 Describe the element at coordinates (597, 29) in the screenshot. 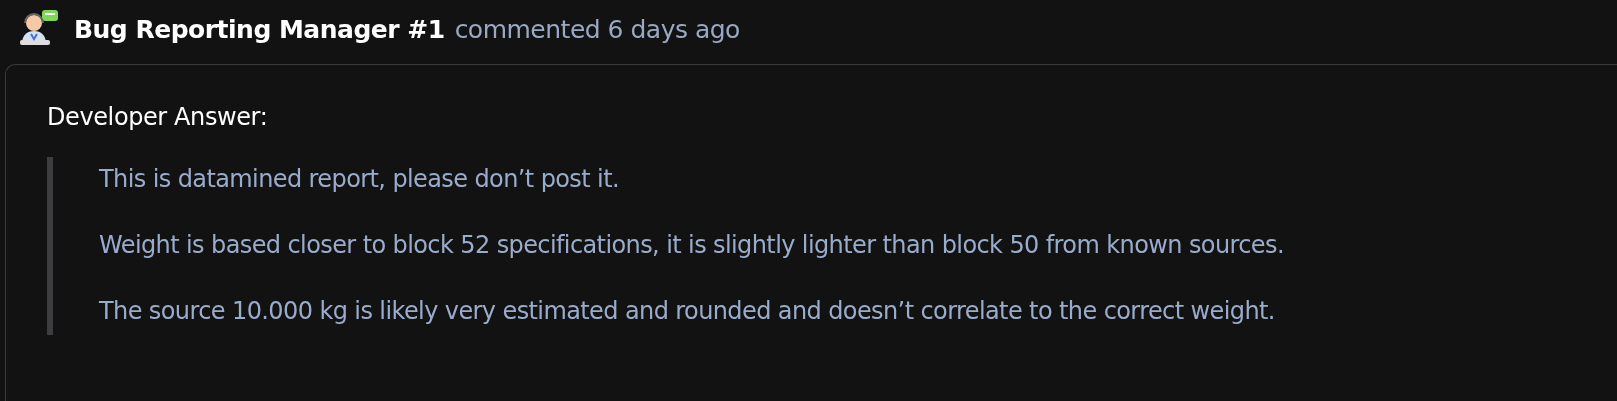

I see `comment-timestamp: commented 6 days ago` at that location.